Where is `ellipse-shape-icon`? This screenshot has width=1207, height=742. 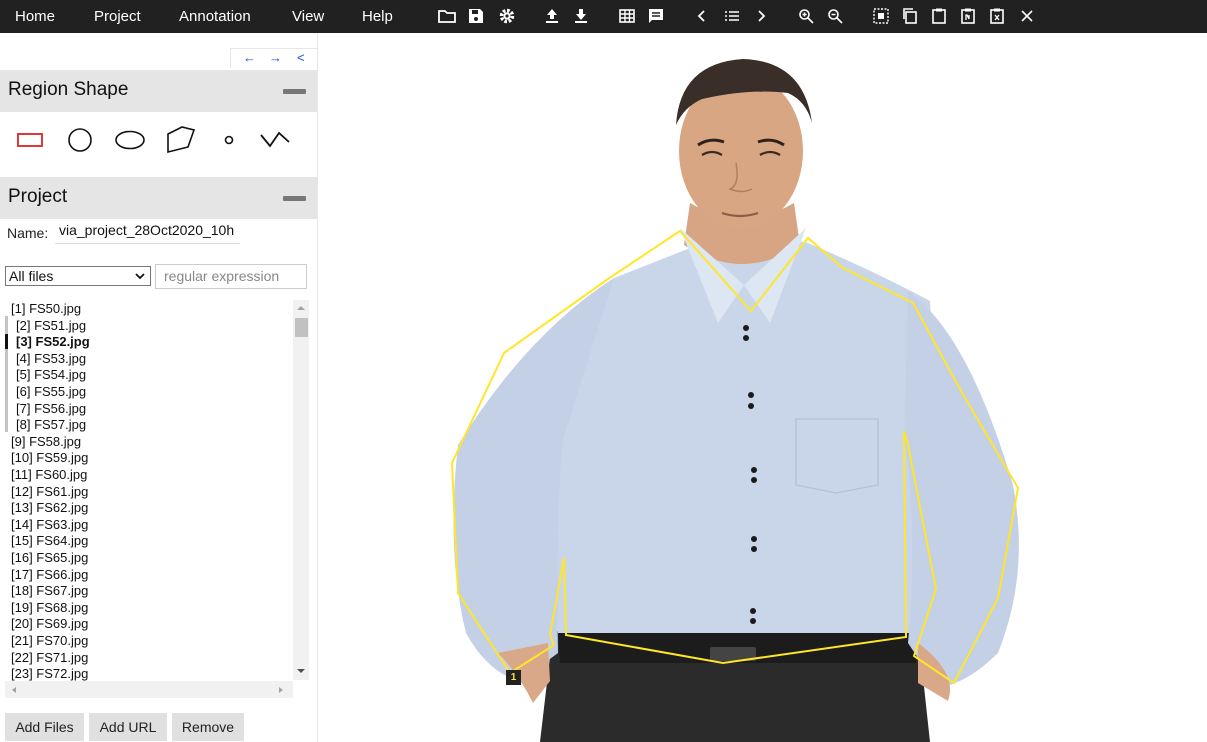 ellipse-shape-icon is located at coordinates (130, 140).